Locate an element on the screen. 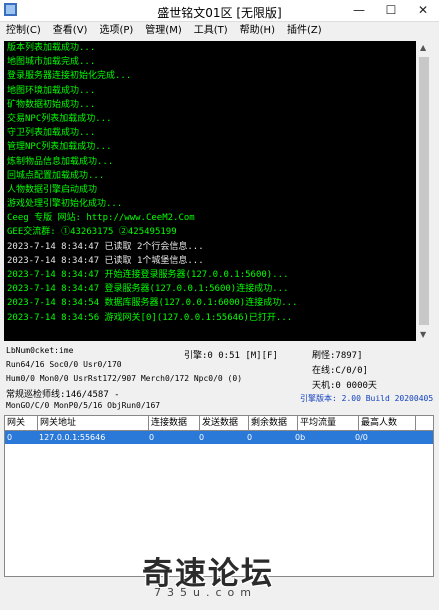  menu-options: 选项(P) is located at coordinates (116, 31).